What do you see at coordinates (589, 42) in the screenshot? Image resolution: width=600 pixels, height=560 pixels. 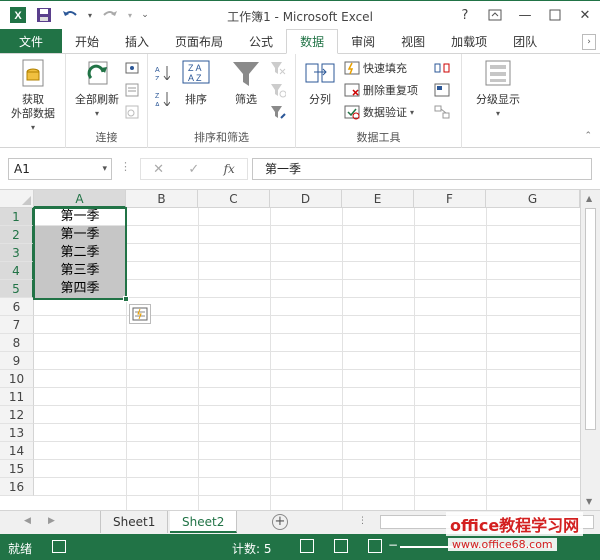 I see `tabs-scroll-right-icon: ›` at bounding box center [589, 42].